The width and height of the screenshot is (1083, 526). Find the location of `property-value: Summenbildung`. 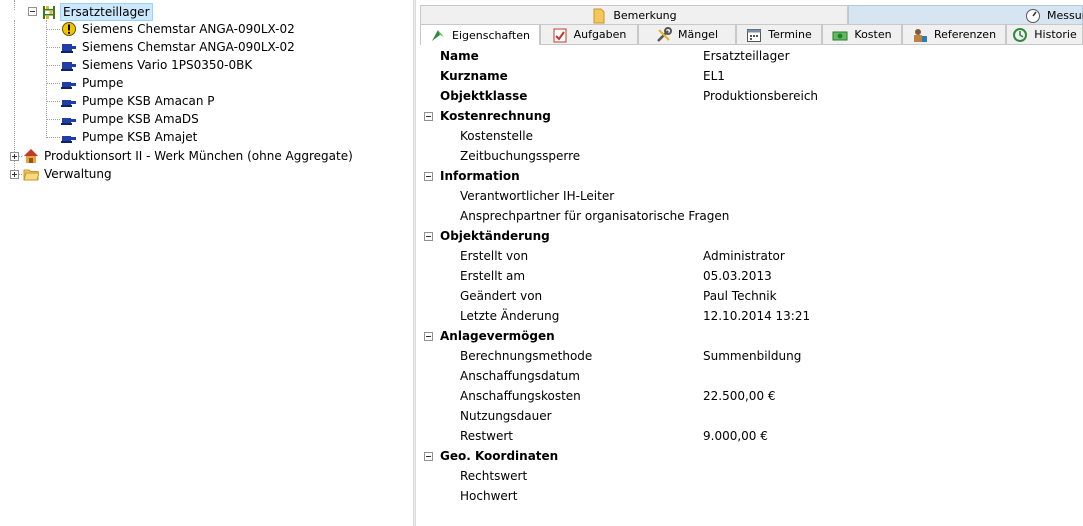

property-value: Summenbildung is located at coordinates (752, 356).